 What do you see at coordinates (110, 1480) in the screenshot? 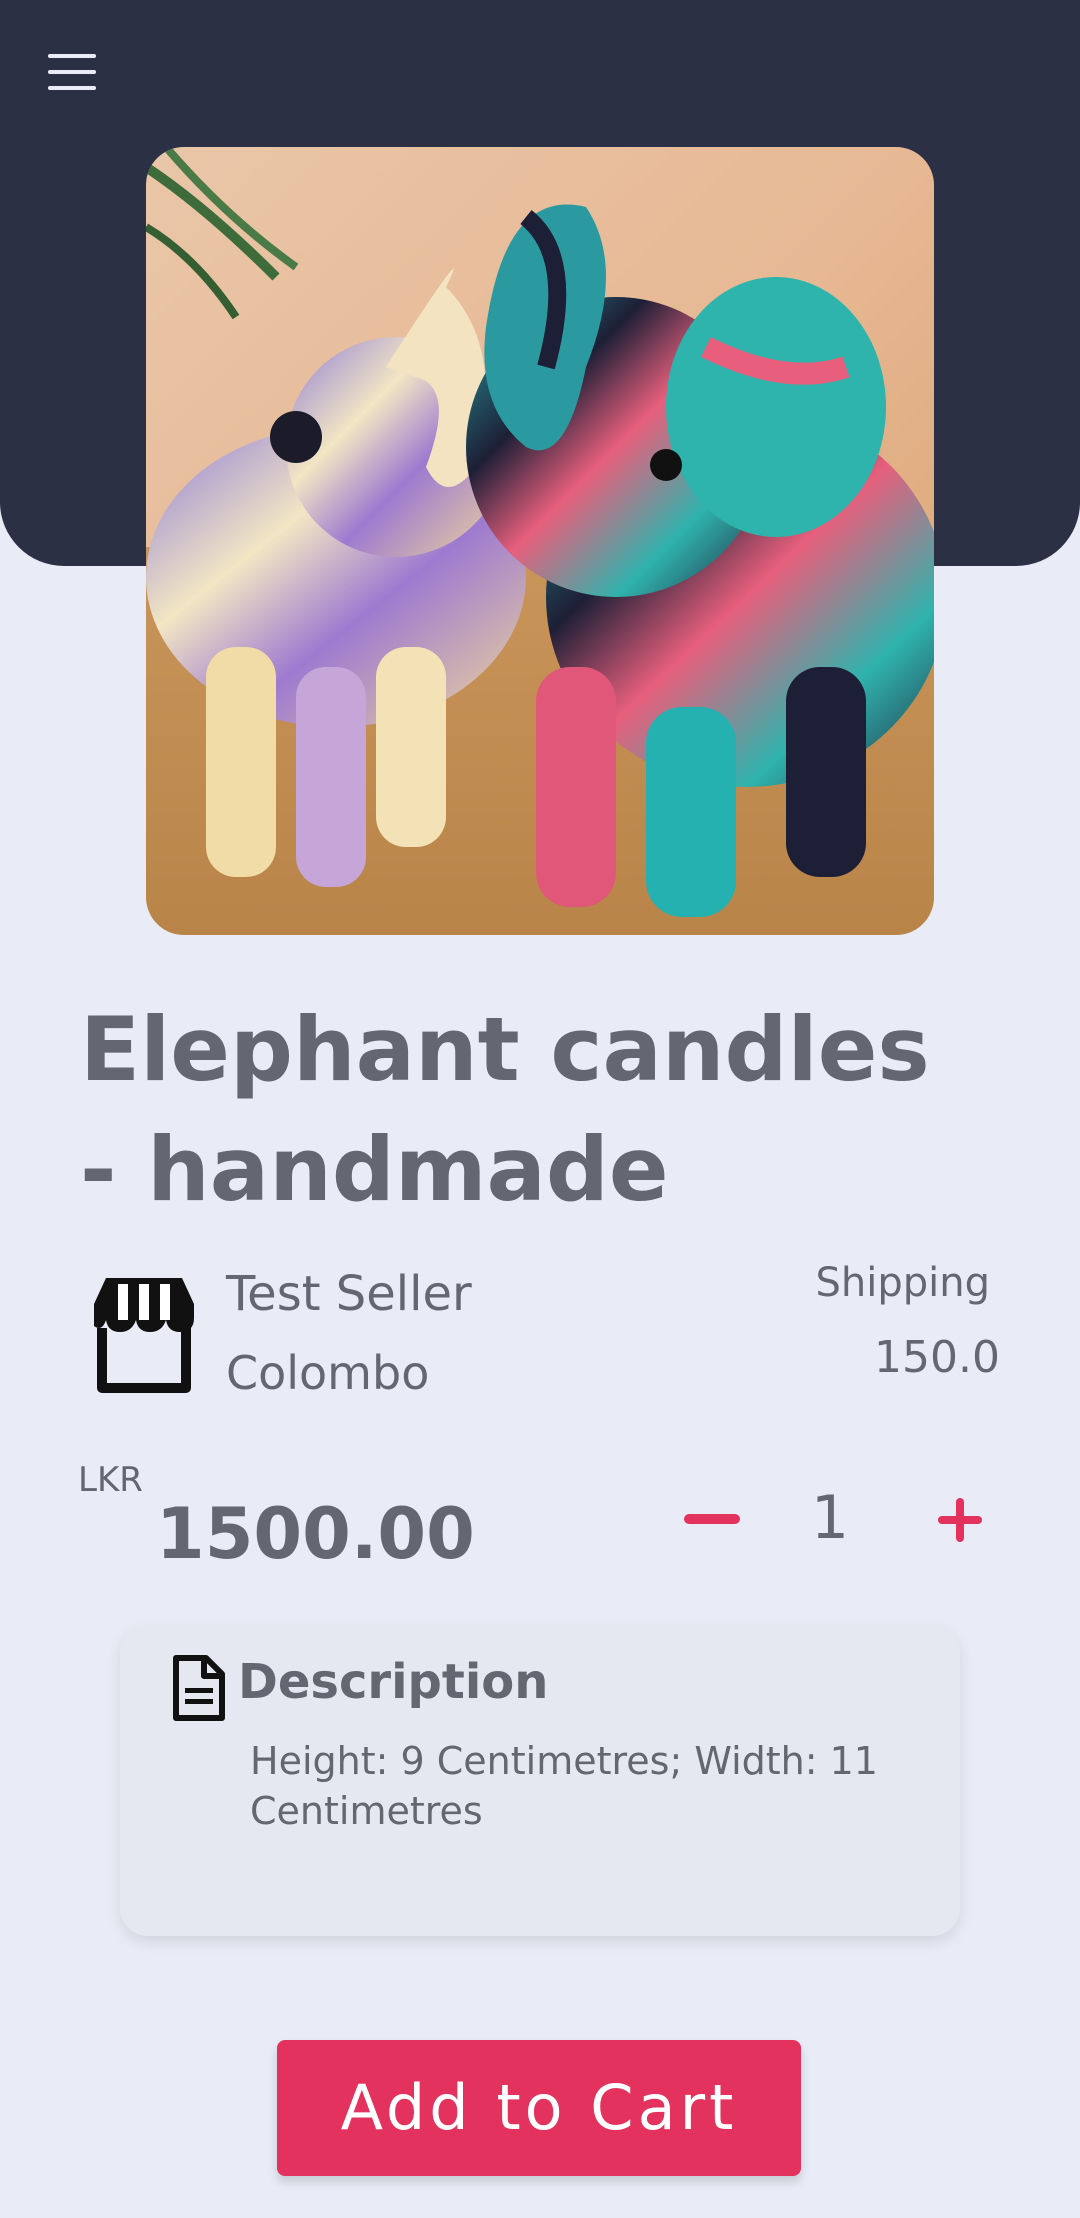
I see `price-currency: LKR` at bounding box center [110, 1480].